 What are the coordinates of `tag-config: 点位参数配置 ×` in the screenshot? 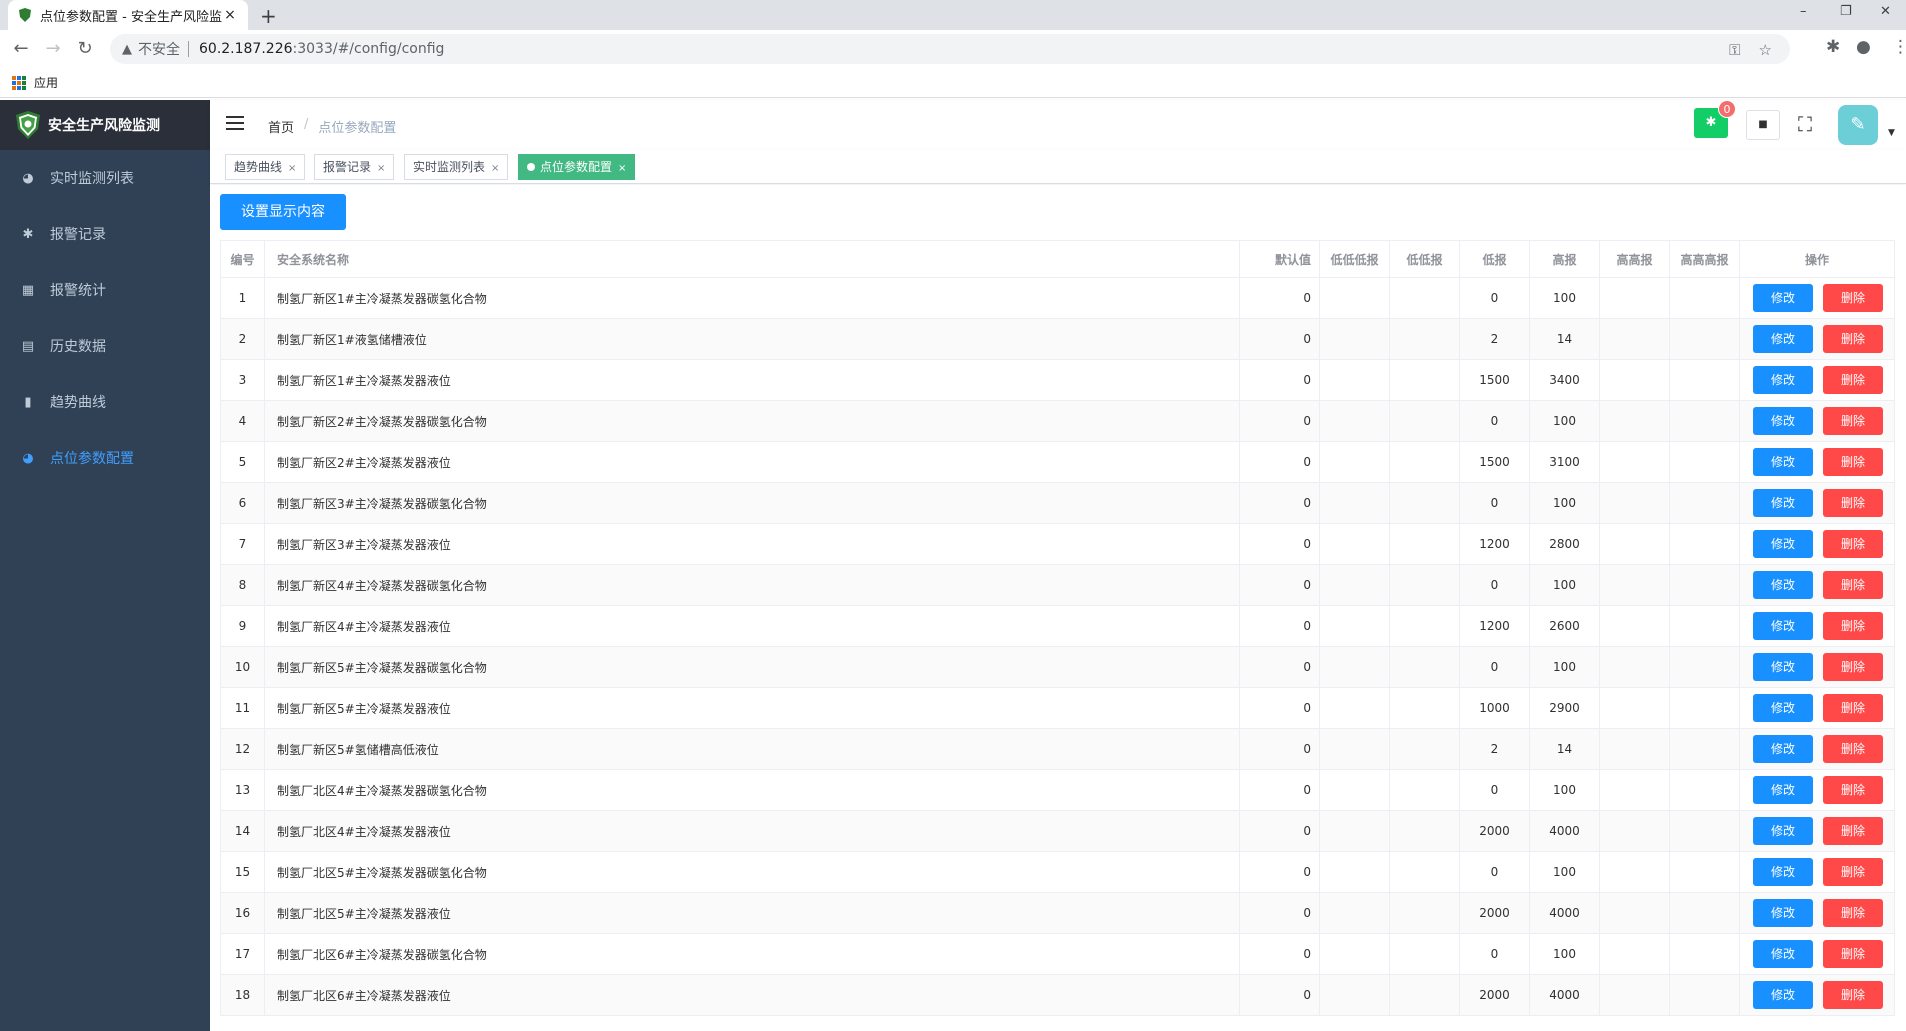 It's located at (577, 167).